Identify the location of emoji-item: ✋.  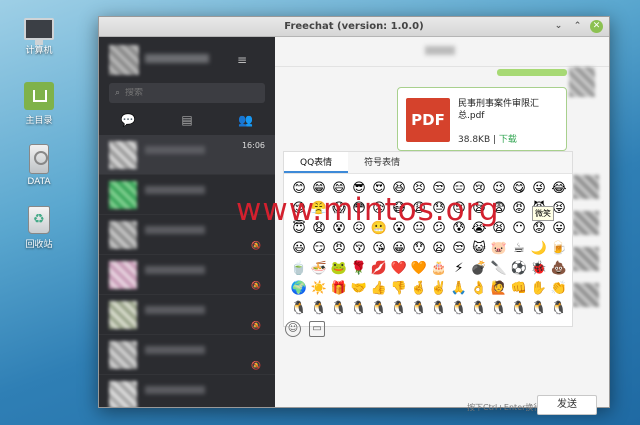
(539, 289).